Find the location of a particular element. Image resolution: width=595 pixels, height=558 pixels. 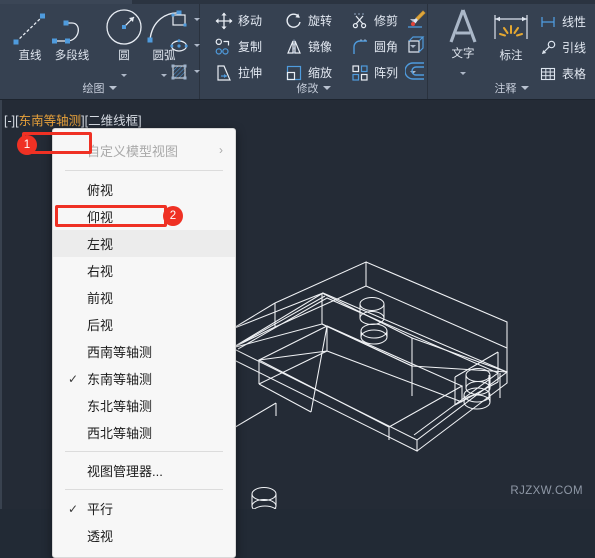

tool-leader-label: 引线 is located at coordinates (574, 48).